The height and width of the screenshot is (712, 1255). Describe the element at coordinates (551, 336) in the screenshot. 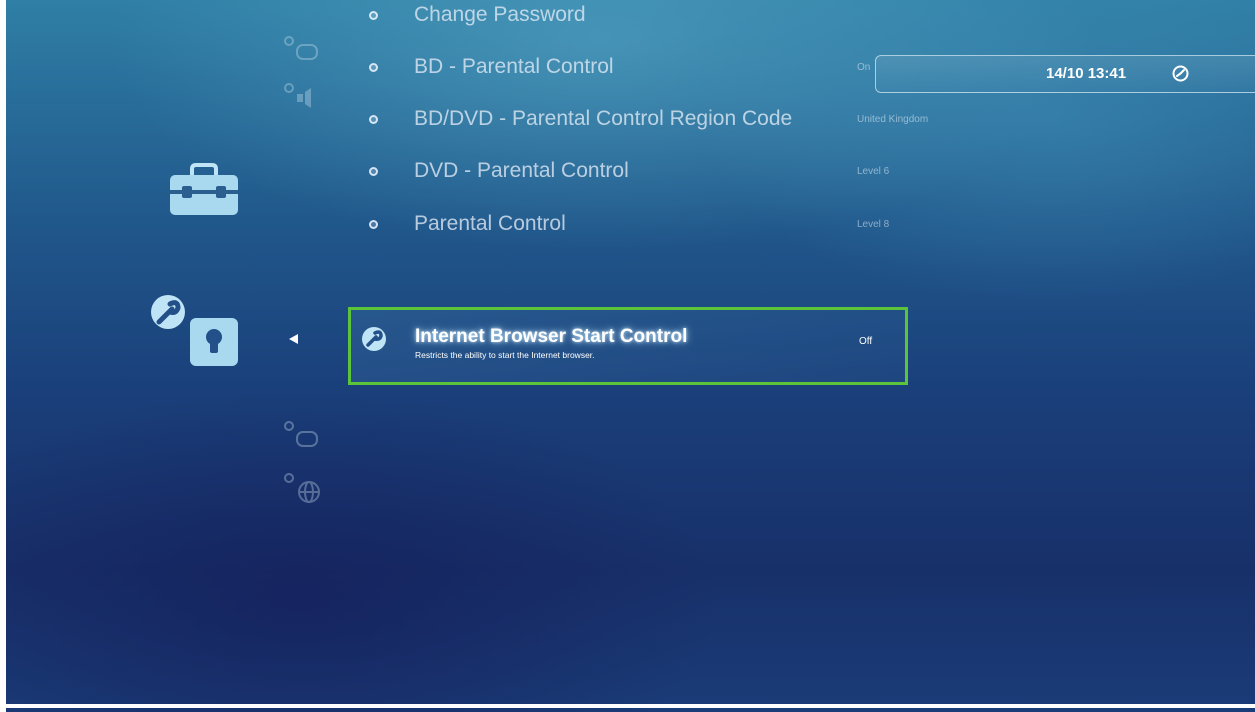

I see `selected-item-title: Internet Browser Start Control` at that location.